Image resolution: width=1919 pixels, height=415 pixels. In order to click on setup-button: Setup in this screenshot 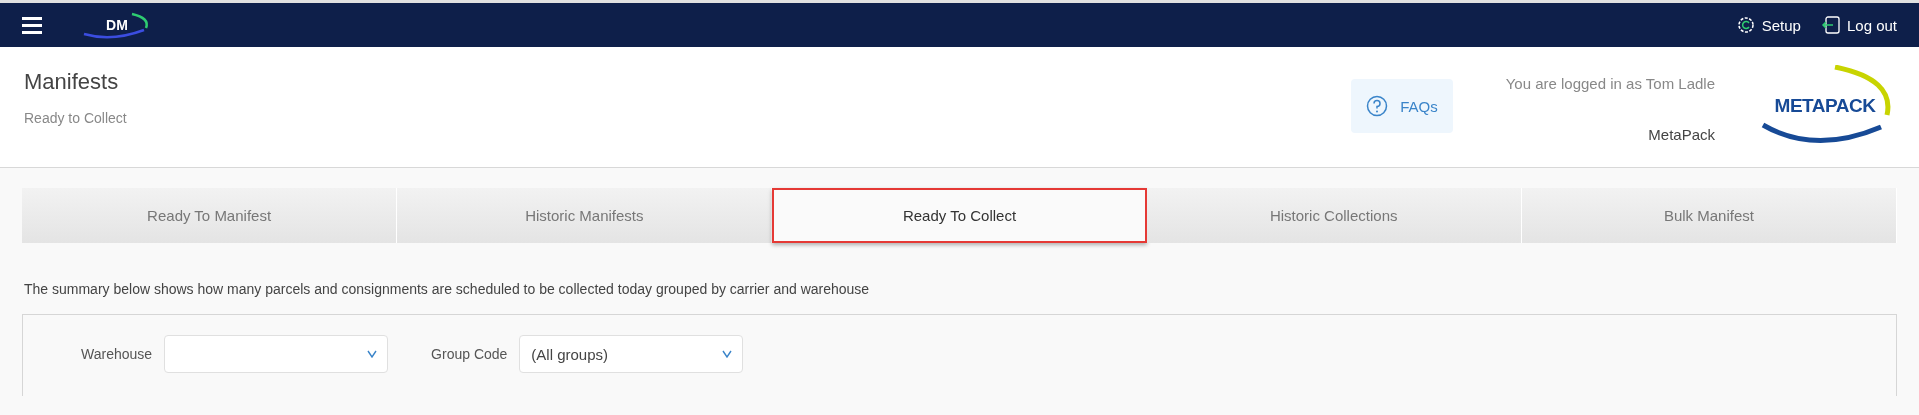, I will do `click(1768, 25)`.